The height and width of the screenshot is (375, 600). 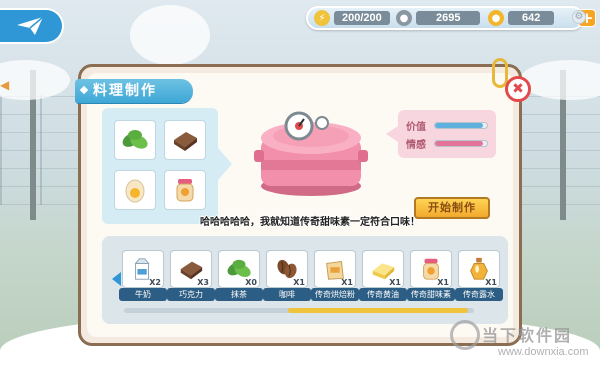 I want to click on honey-jar-icon, so click(x=185, y=190).